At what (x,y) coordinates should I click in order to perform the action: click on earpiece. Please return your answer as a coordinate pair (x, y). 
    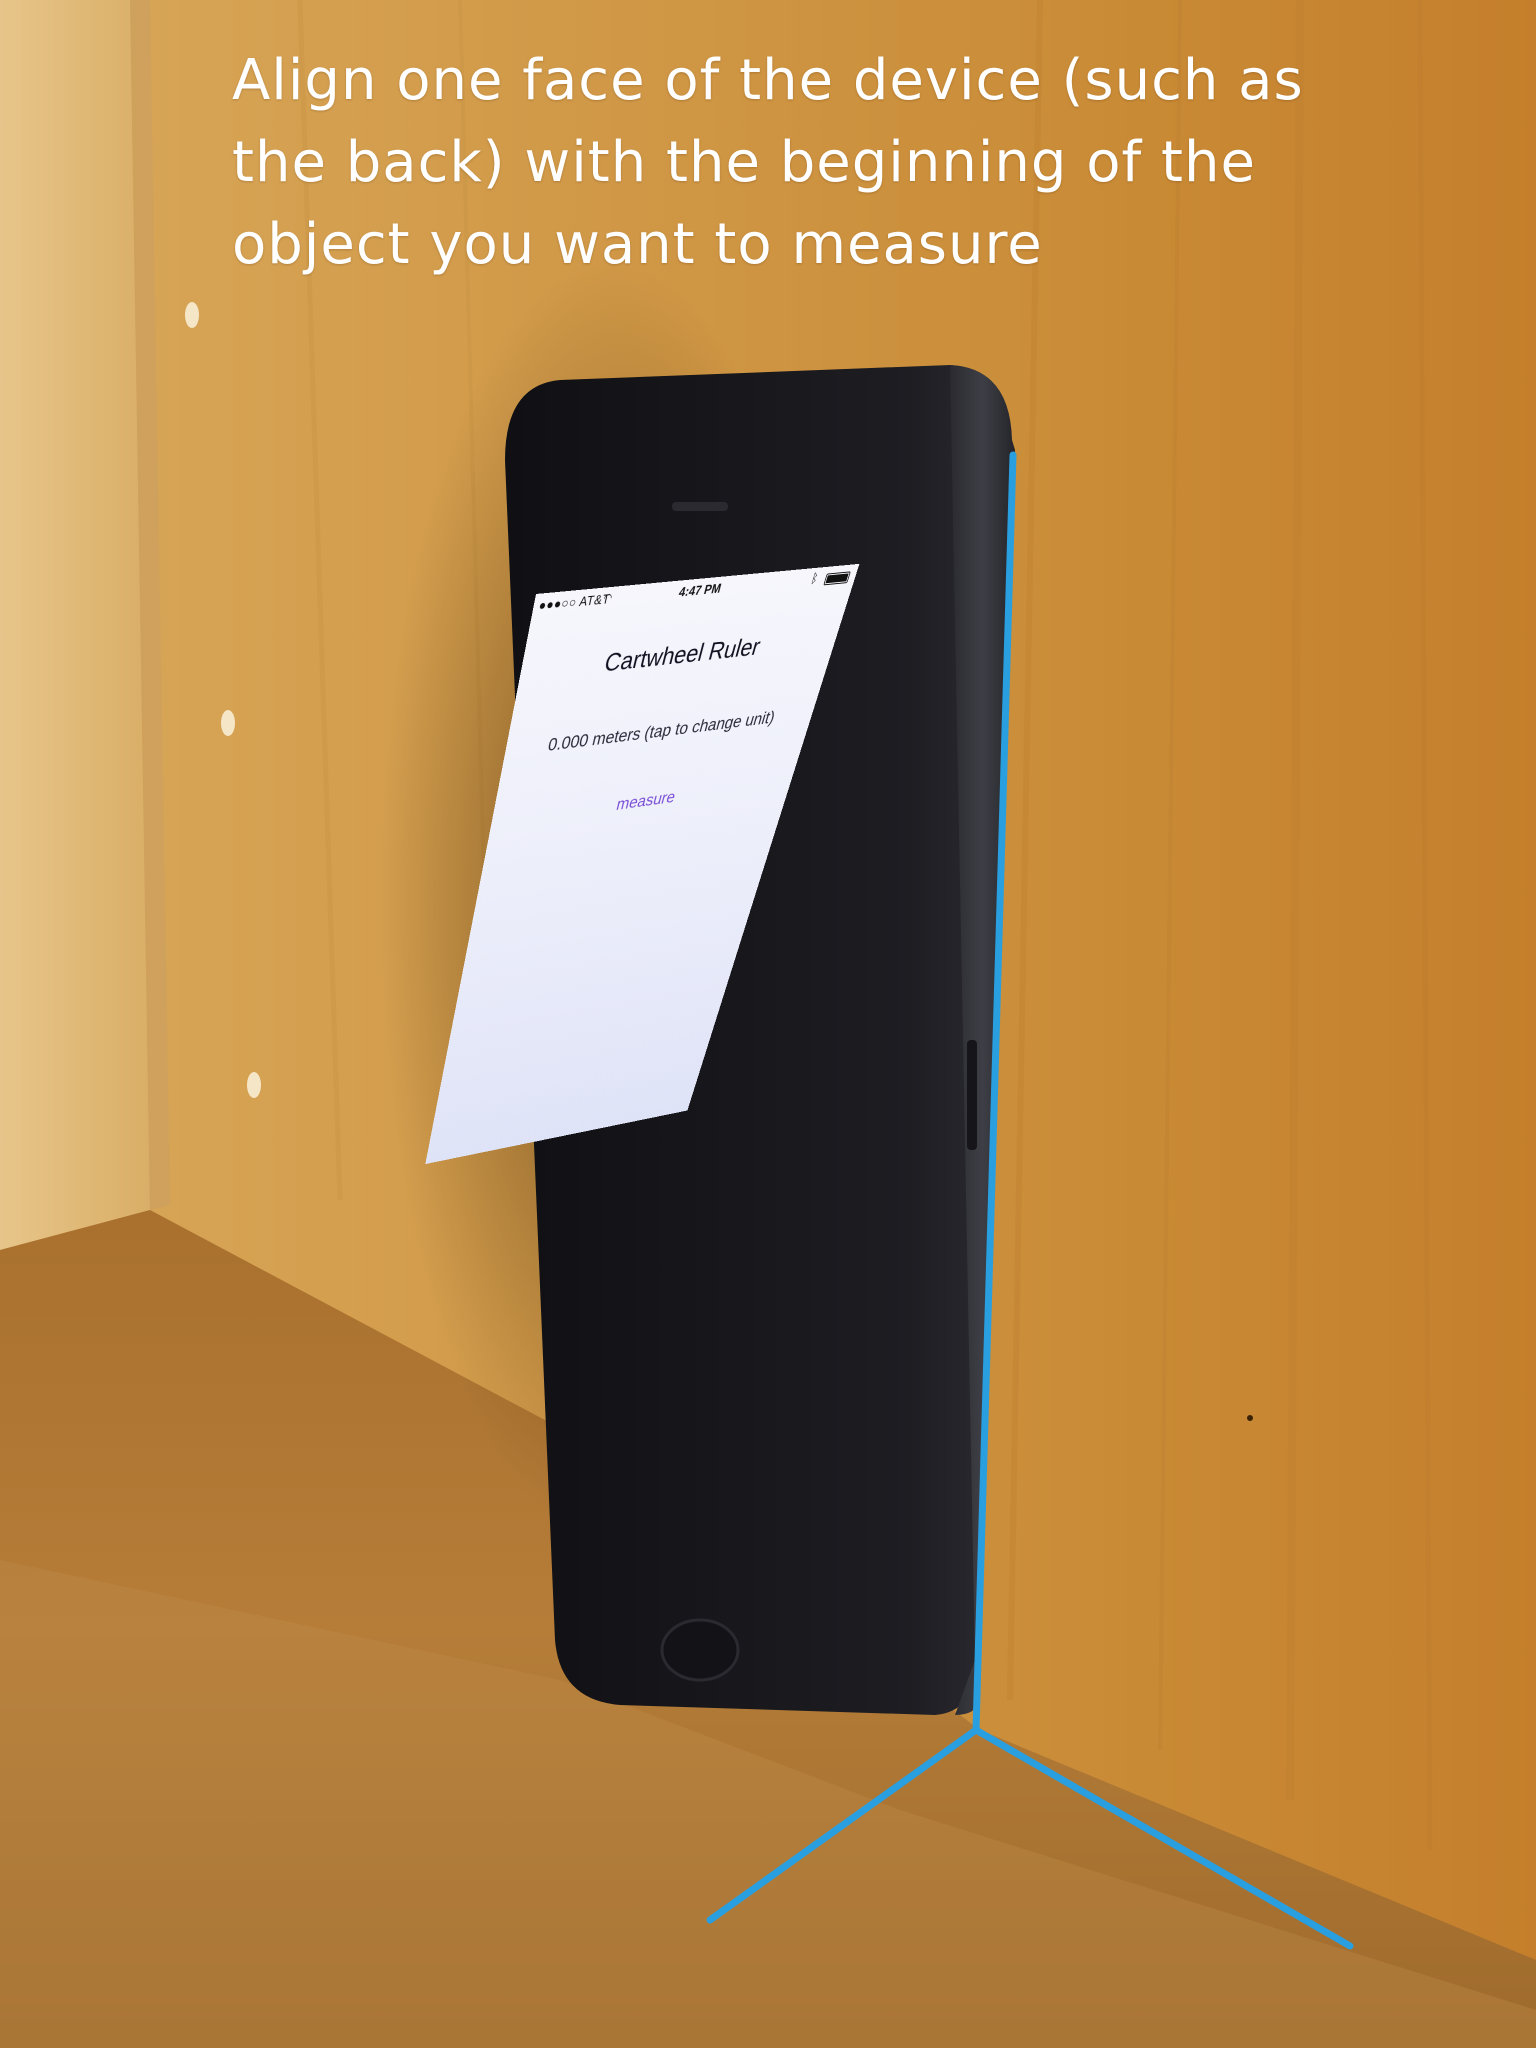
    Looking at the image, I should click on (700, 506).